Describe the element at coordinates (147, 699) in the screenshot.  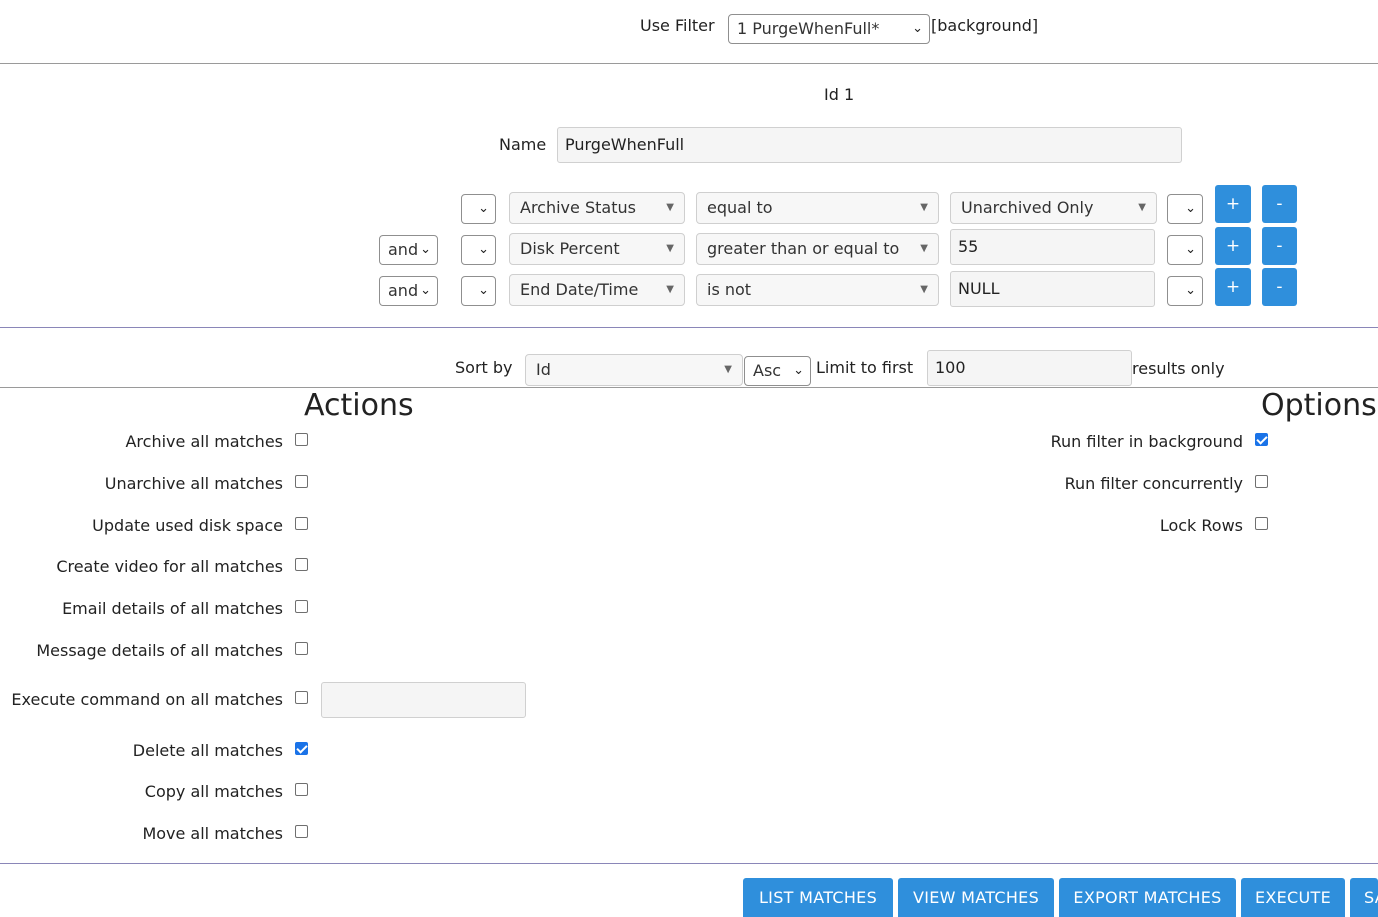
I see `action-label: Execute command on all matches` at that location.